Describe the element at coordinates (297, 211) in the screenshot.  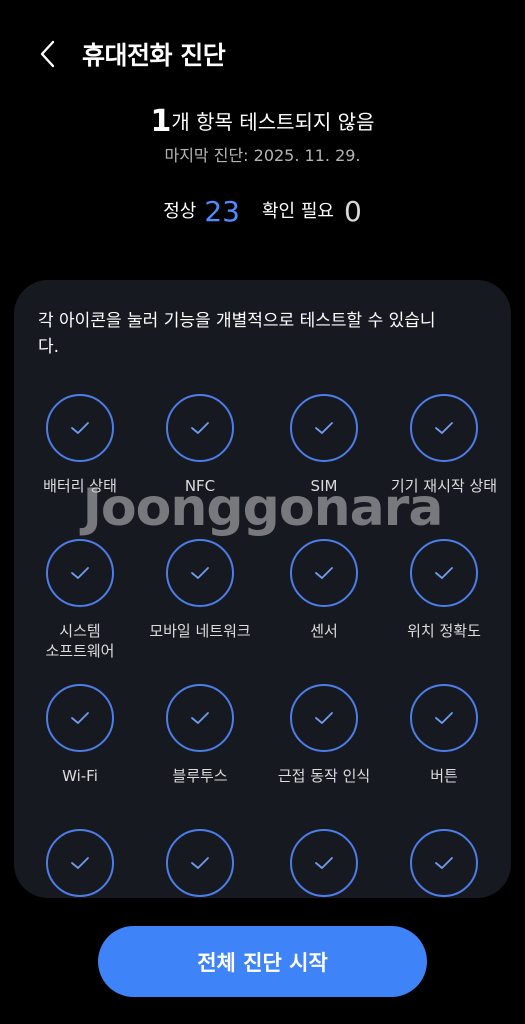
I see `check-needed-label: 확인 필요` at that location.